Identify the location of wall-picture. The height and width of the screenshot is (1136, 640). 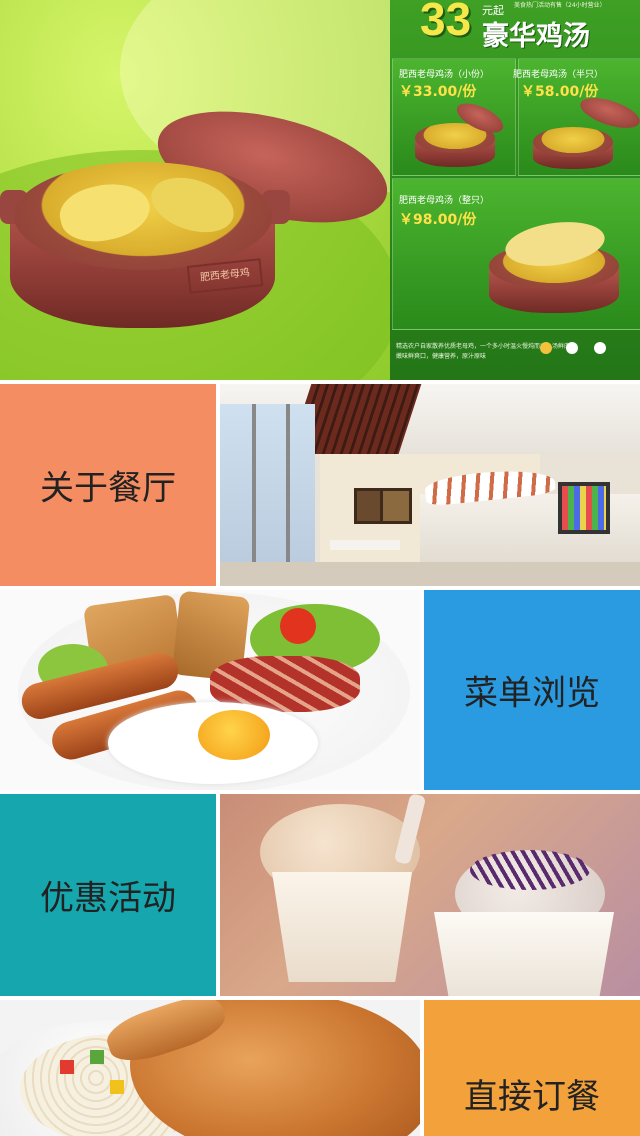
(396, 506).